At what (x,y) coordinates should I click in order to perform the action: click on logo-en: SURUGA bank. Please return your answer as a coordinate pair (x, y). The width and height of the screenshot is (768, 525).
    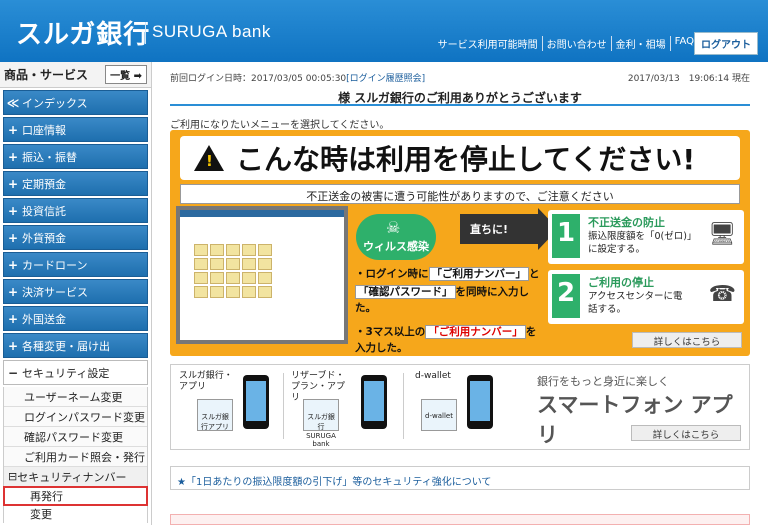
    Looking at the image, I should click on (211, 32).